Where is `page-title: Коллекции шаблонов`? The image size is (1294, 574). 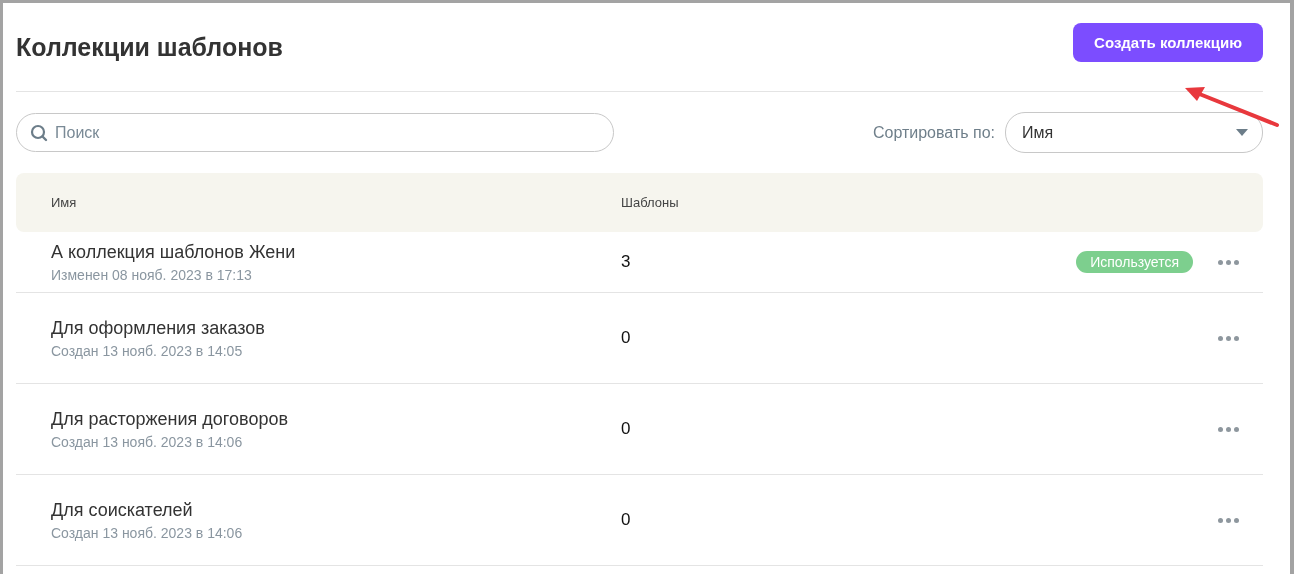 page-title: Коллекции шаблонов is located at coordinates (149, 47).